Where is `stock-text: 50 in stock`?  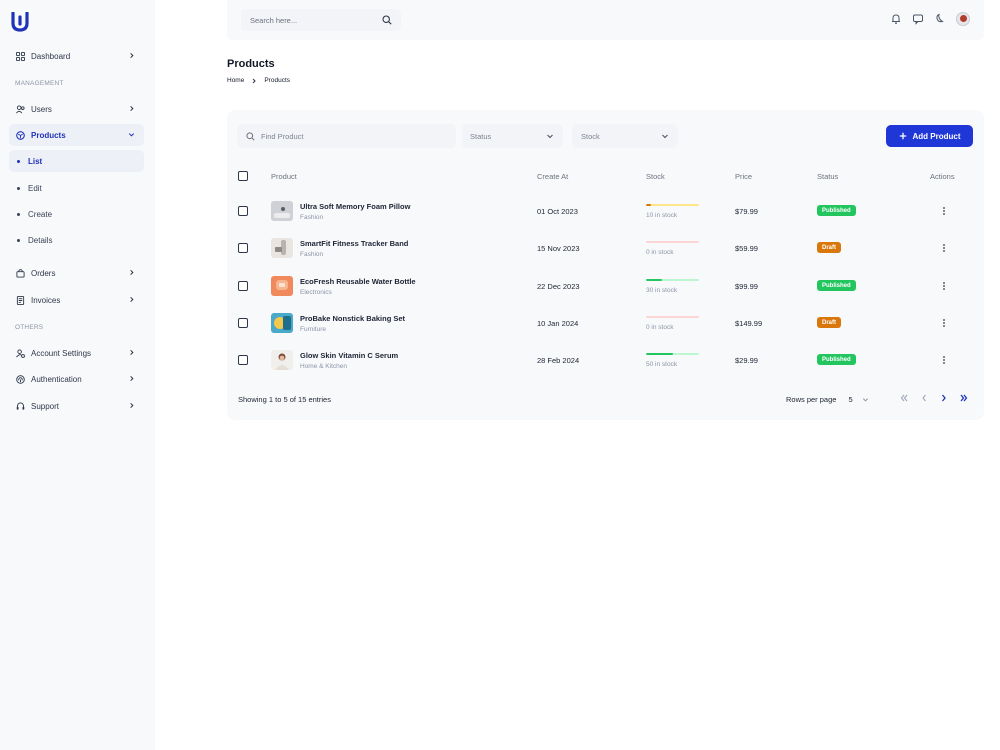 stock-text: 50 in stock is located at coordinates (662, 364).